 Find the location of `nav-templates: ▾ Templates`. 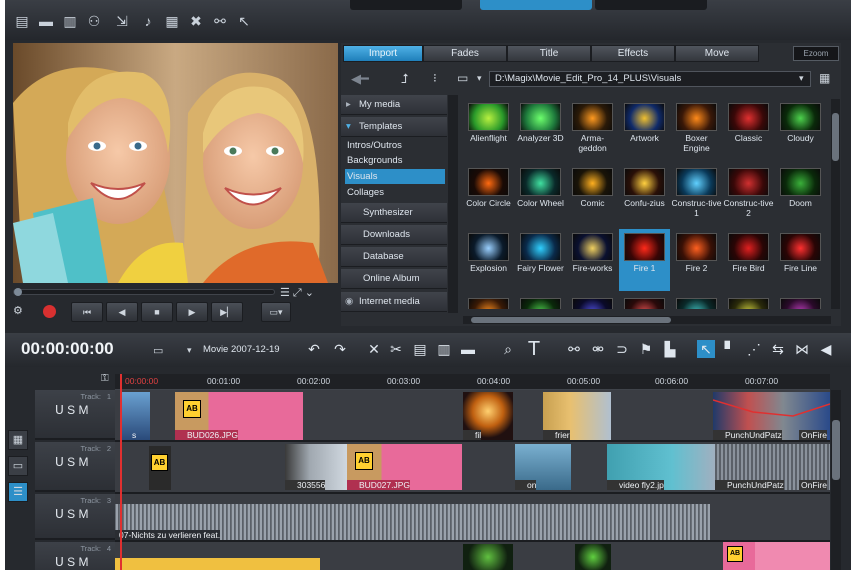

nav-templates: ▾ Templates is located at coordinates (394, 127).